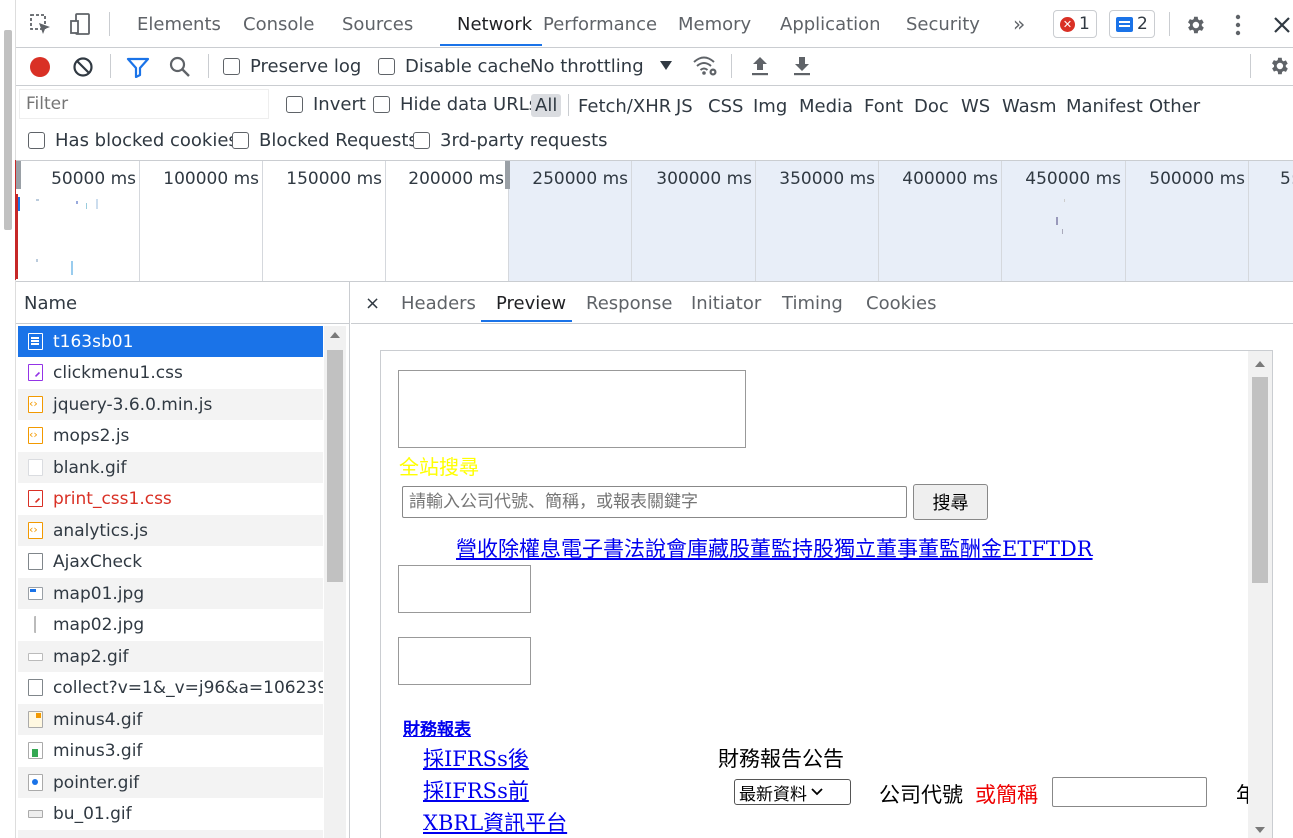  Describe the element at coordinates (931, 106) in the screenshot. I see `type-filter-doc: Doc` at that location.